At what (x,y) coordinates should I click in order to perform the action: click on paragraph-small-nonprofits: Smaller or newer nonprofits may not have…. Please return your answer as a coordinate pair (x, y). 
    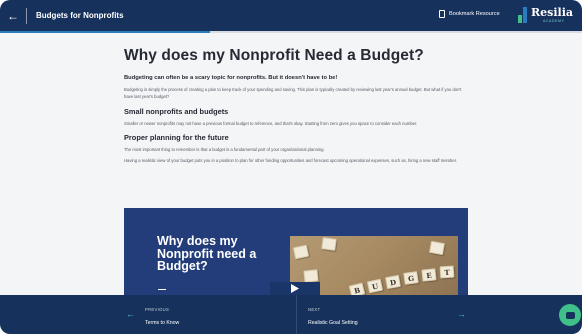
    Looking at the image, I should click on (271, 123).